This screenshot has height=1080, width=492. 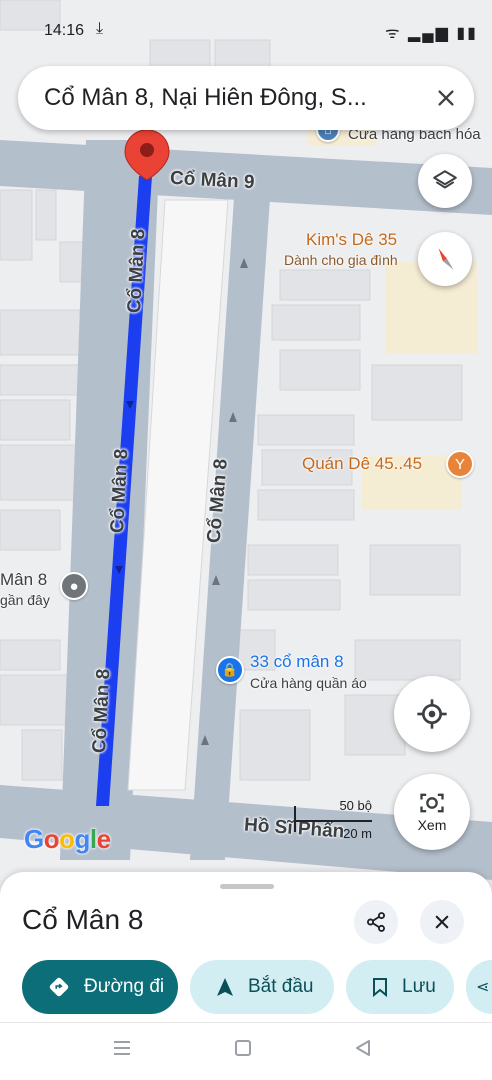 What do you see at coordinates (308, 683) in the screenshot?
I see `poi-clothing-sub: Cửa hàng quần áo` at bounding box center [308, 683].